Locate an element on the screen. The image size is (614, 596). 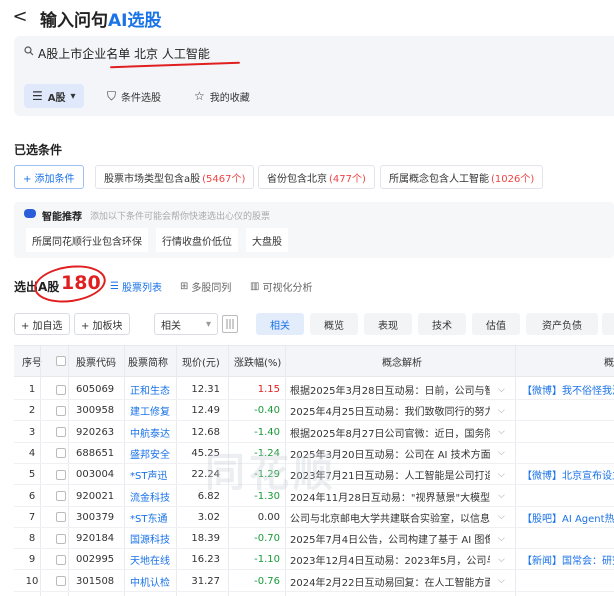
stock-name-link: 天地在线 is located at coordinates (150, 559).